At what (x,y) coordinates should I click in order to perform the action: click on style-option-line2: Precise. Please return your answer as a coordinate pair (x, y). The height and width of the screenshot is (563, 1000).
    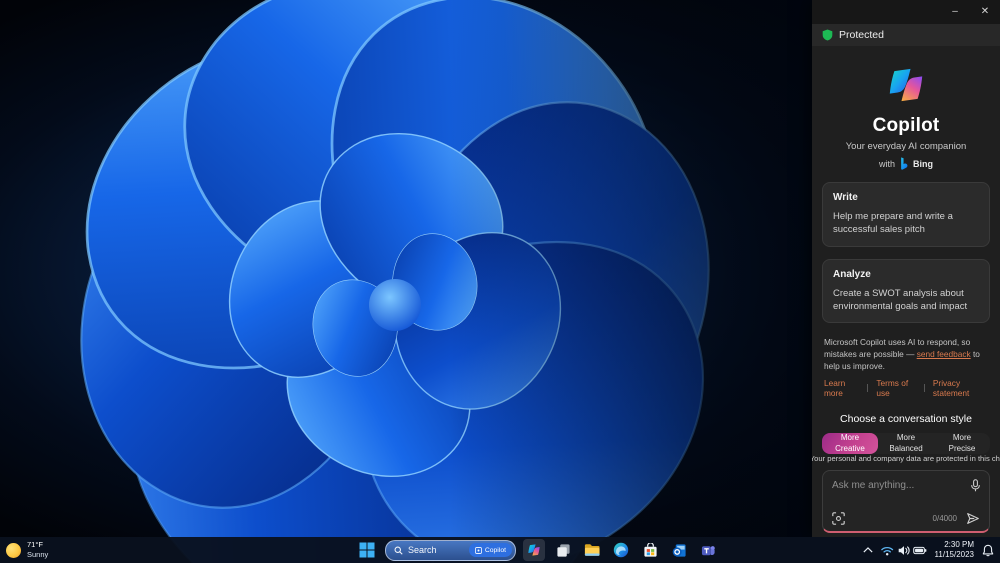
    Looking at the image, I should click on (962, 448).